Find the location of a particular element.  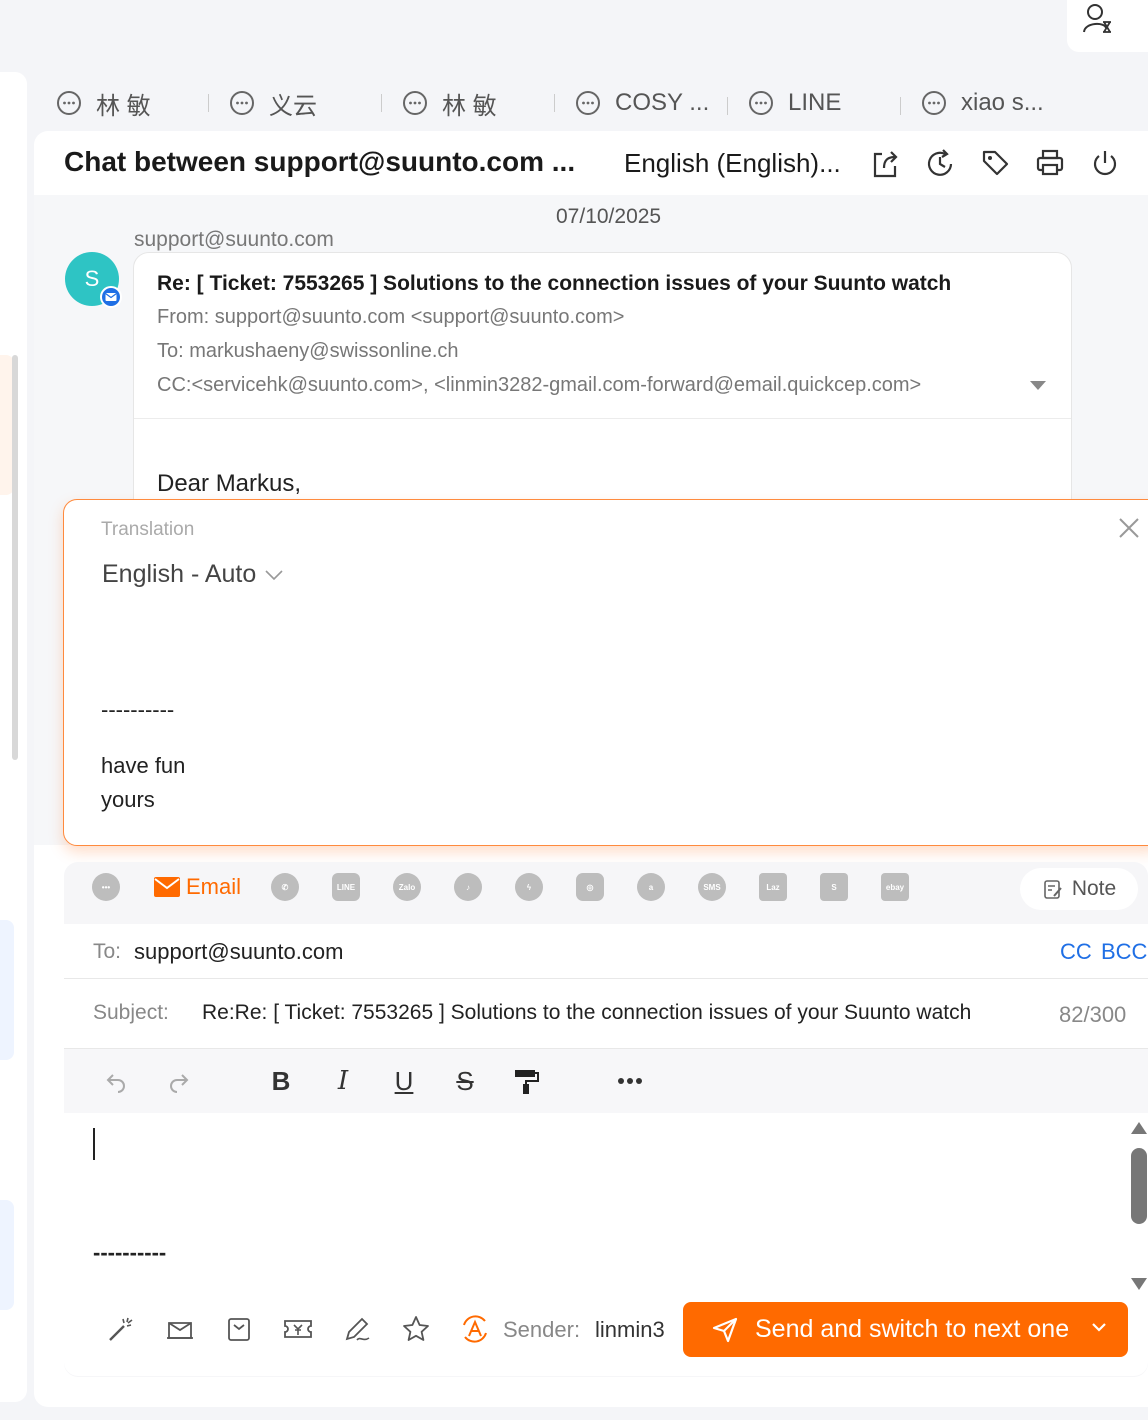

avatar-letter: S is located at coordinates (92, 278).